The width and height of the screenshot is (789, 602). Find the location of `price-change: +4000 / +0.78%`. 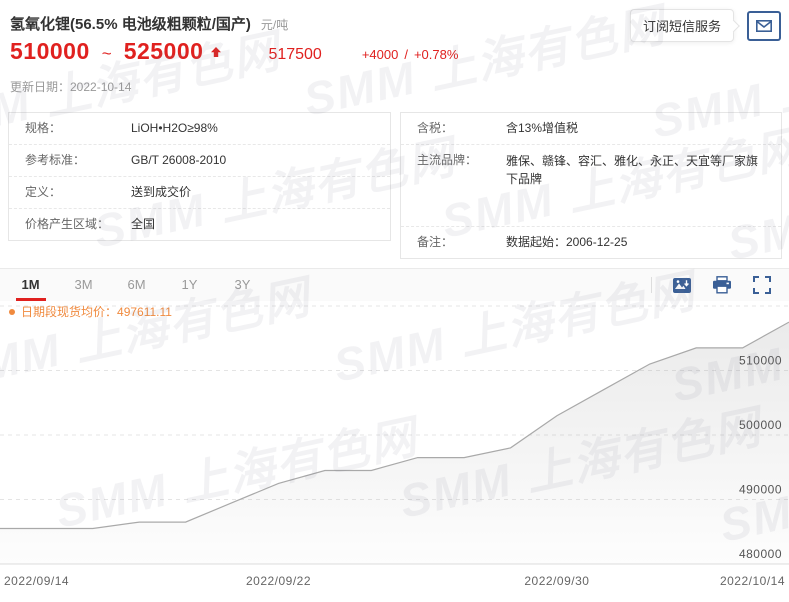

price-change: +4000 / +0.78% is located at coordinates (410, 54).